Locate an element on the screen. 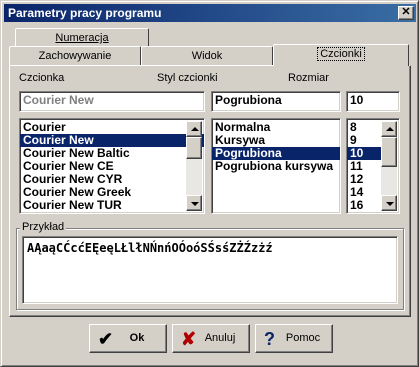  help-button: ? Pomoc is located at coordinates (294, 338).